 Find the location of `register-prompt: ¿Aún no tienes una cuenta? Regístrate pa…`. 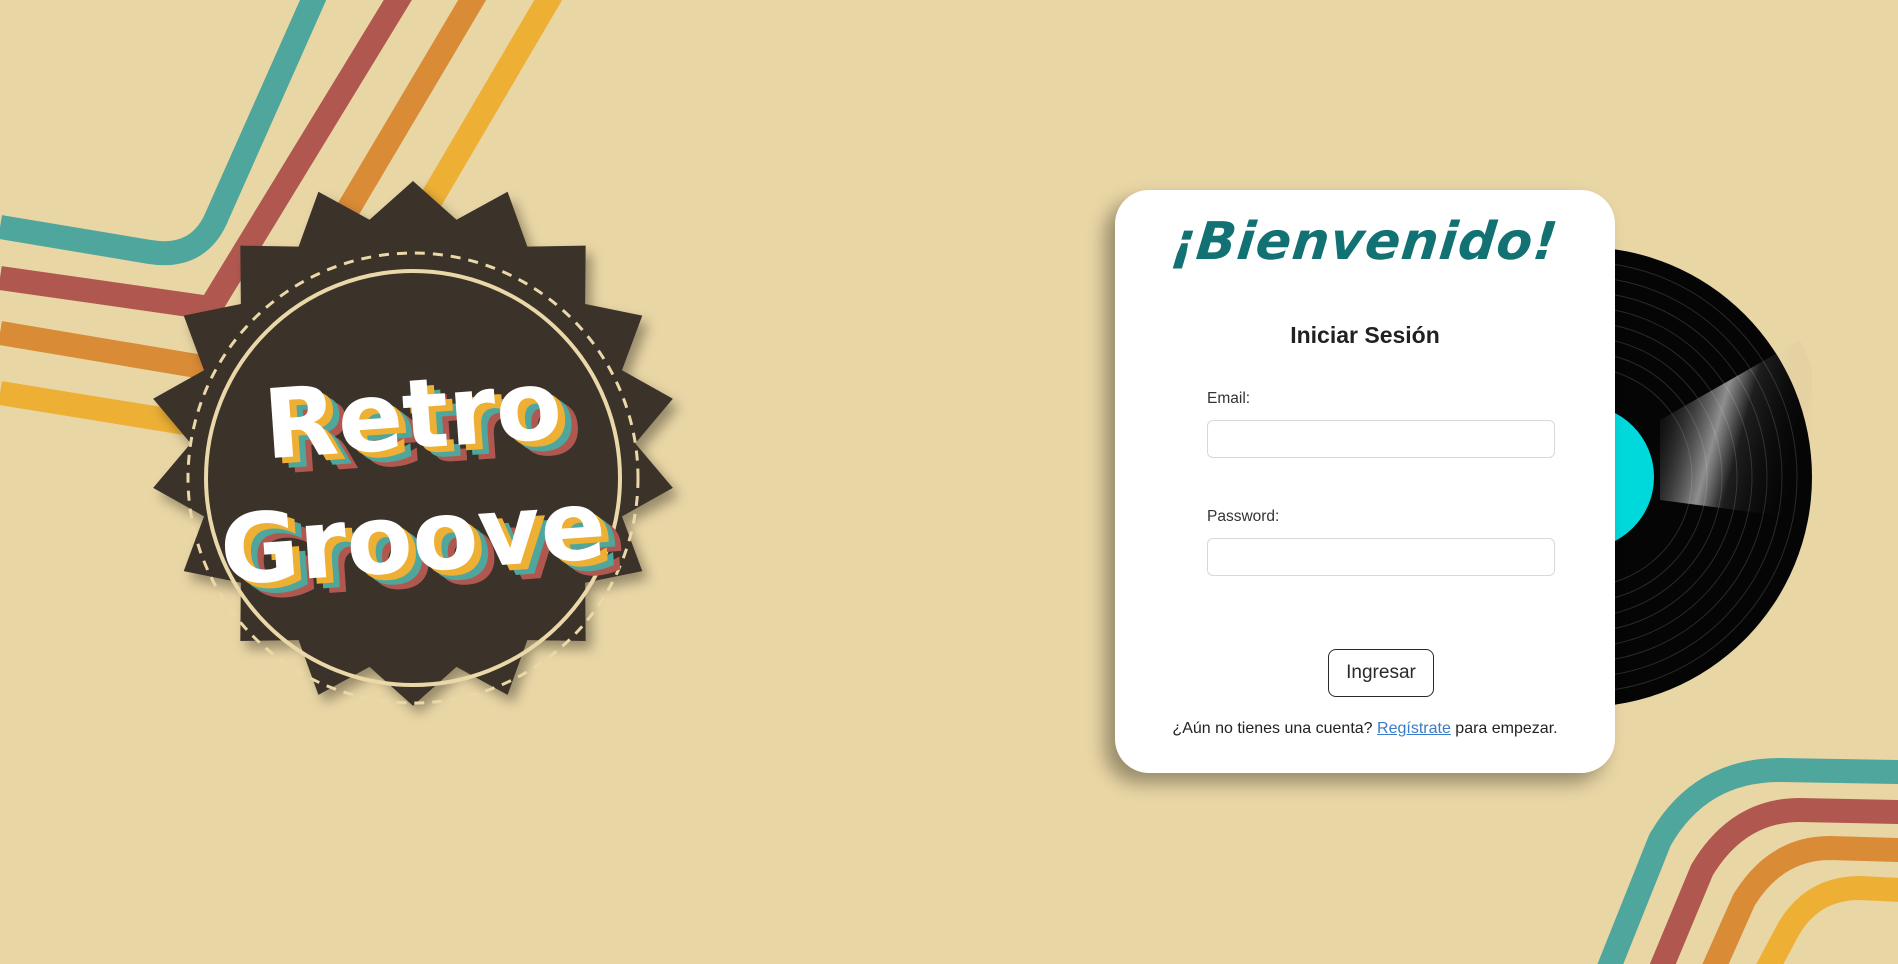

register-prompt: ¿Aún no tienes una cuenta? Regístrate pa… is located at coordinates (1365, 729).